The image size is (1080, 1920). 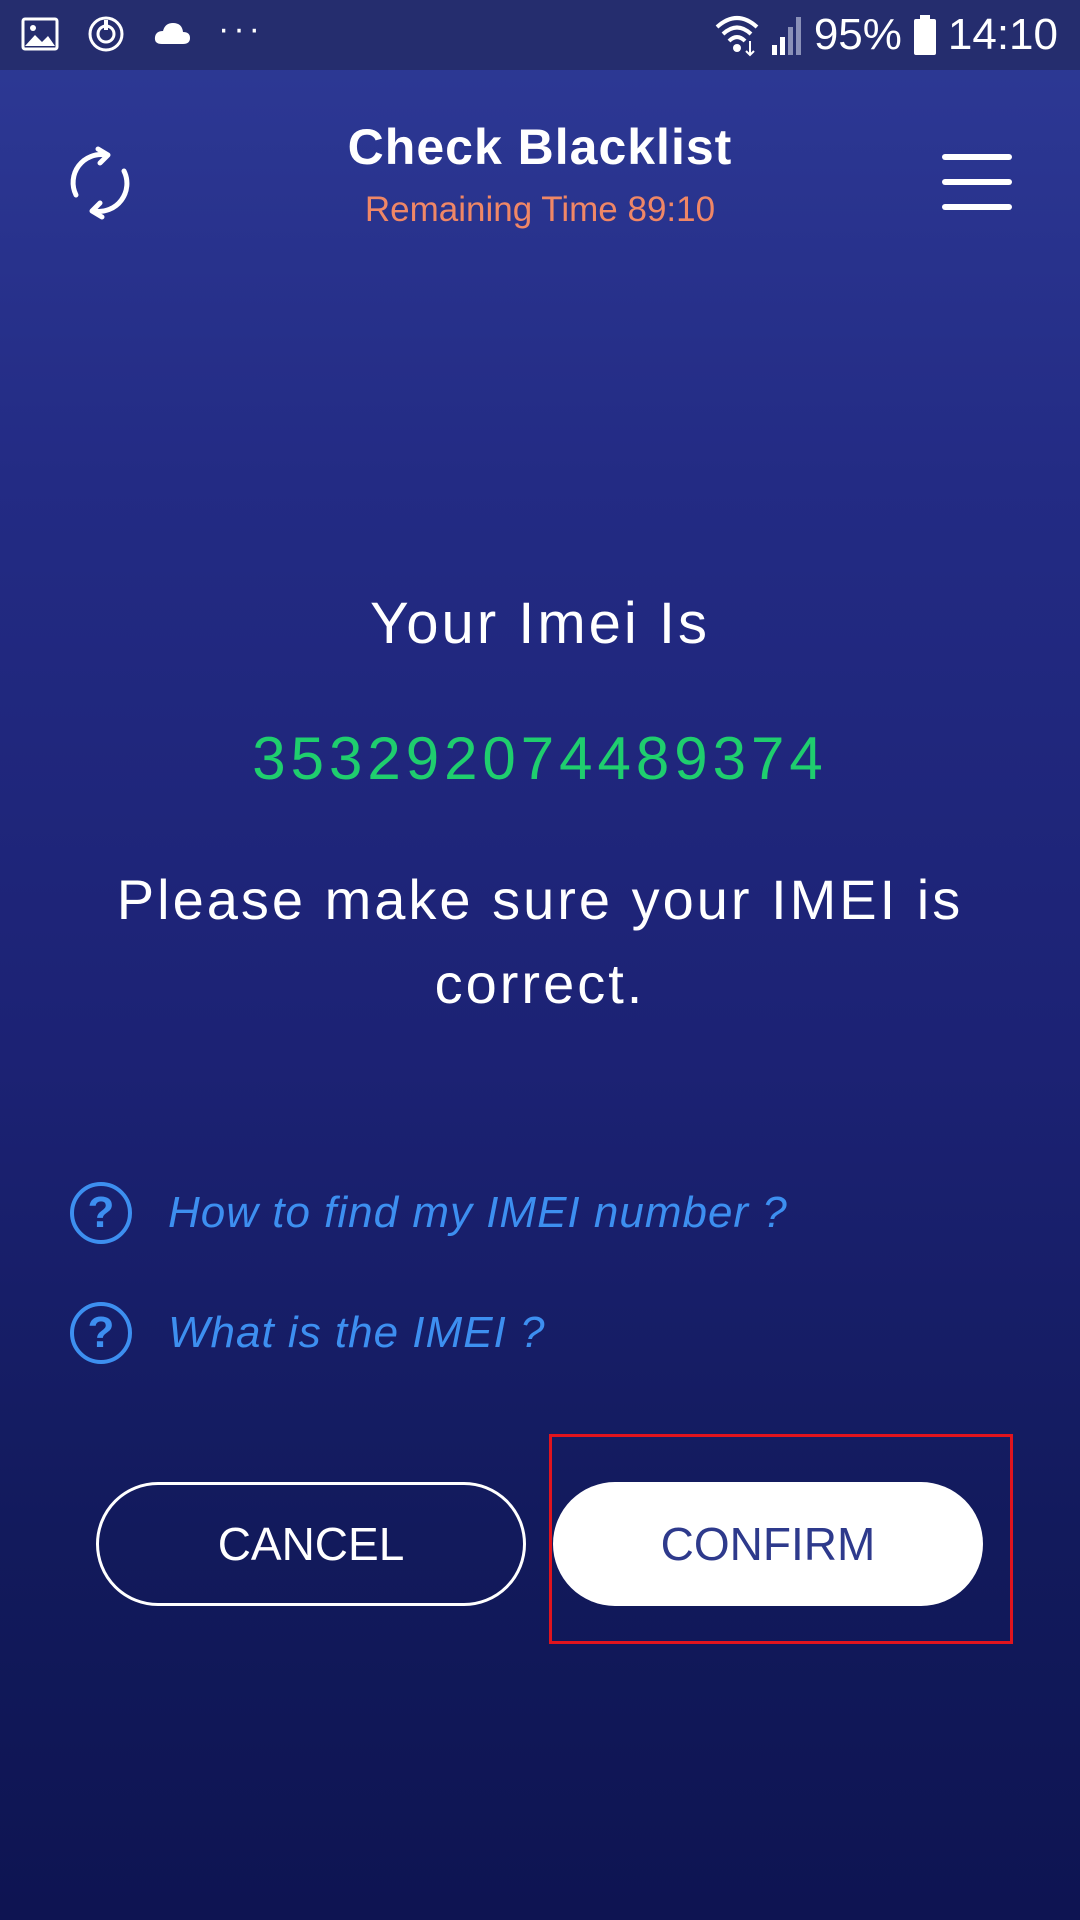 I want to click on help-link-find-imei: ? How to find my IMEI number ?, so click(x=520, y=1213).